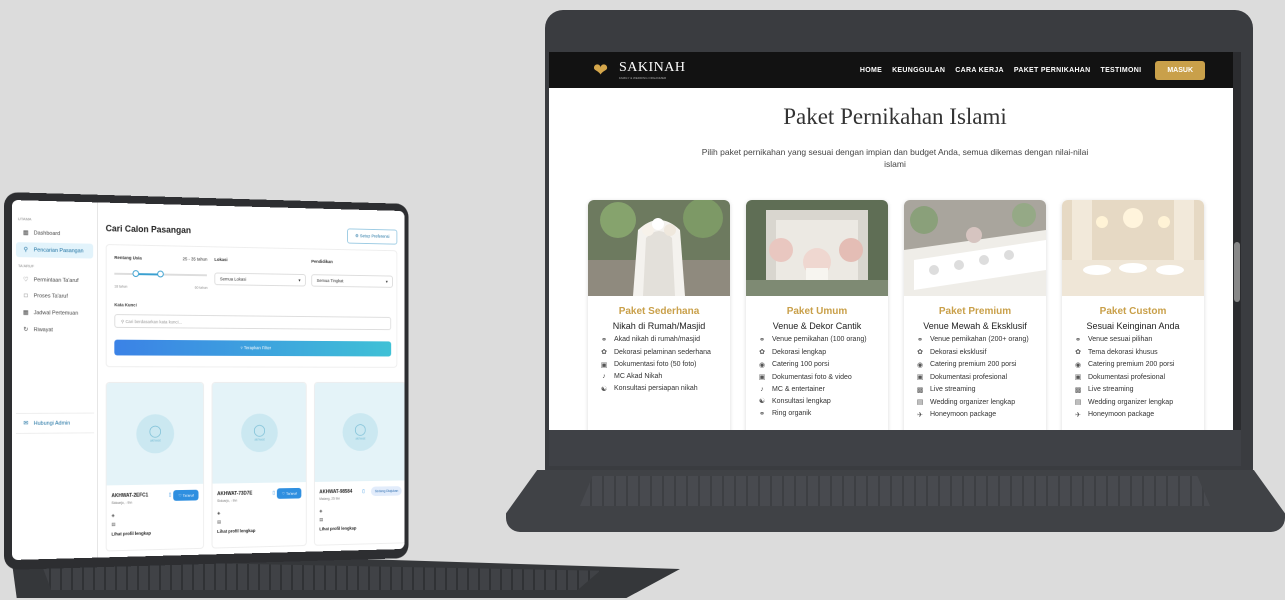 The width and height of the screenshot is (1285, 600). Describe the element at coordinates (981, 352) in the screenshot. I see `feature-item: ✿ Dekorasi eksklusif` at that location.